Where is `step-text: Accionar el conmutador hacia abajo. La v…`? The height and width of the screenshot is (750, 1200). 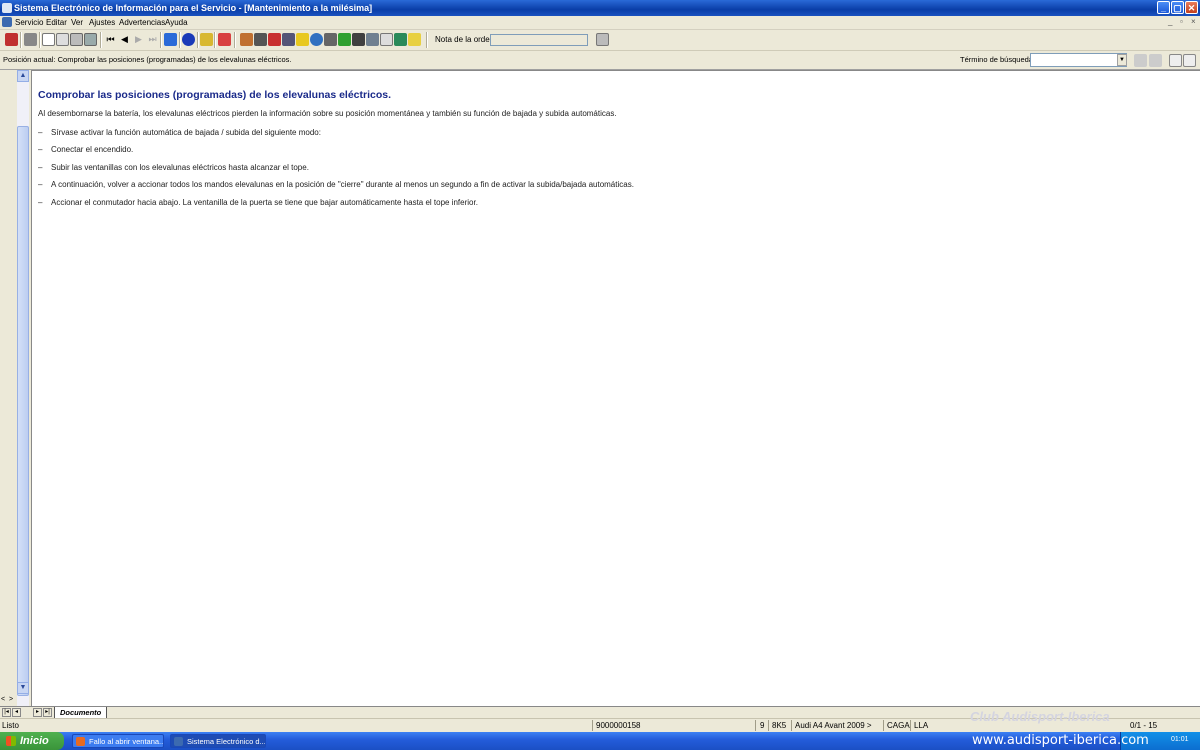
step-text: Accionar el conmutador hacia abajo. La v… is located at coordinates (264, 202).